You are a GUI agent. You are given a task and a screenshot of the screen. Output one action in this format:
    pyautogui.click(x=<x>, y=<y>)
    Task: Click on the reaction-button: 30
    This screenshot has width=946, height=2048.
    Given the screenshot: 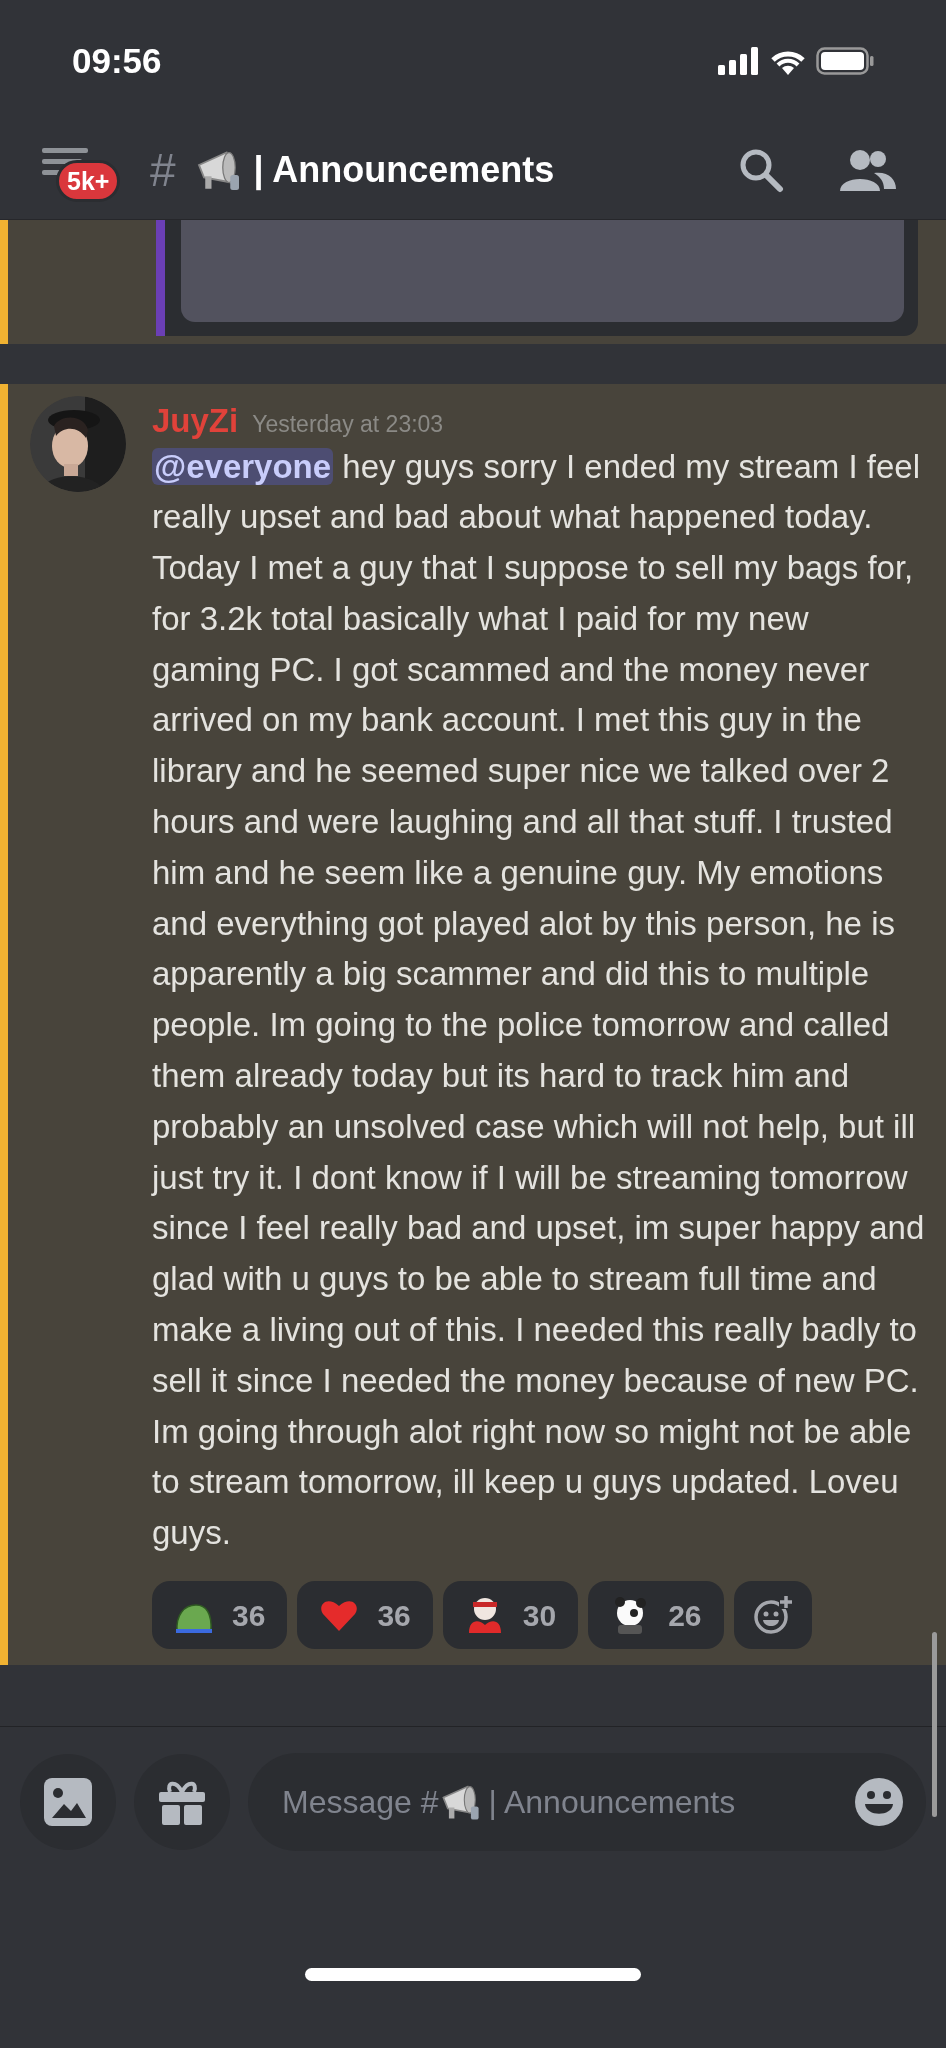 What is the action you would take?
    pyautogui.click(x=510, y=1615)
    